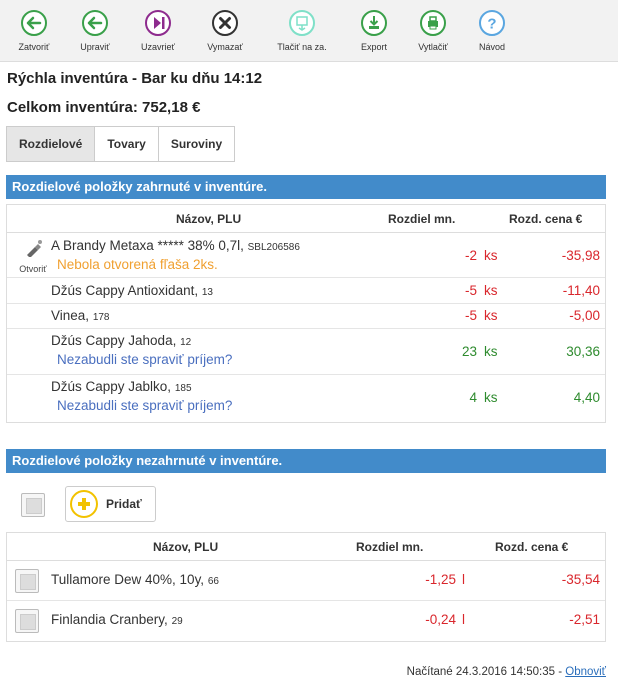  What do you see at coordinates (581, 290) in the screenshot?
I see `item-price: -11,40` at bounding box center [581, 290].